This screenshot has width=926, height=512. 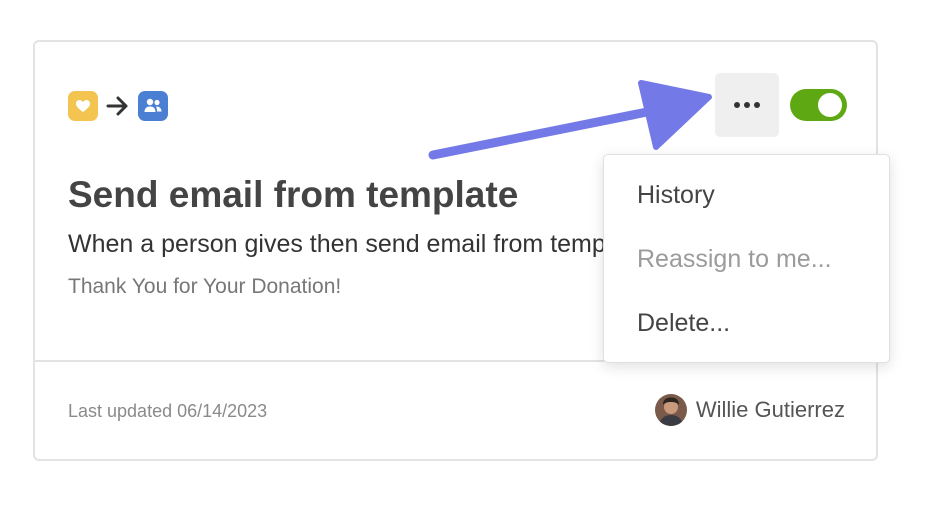 I want to click on pointer-arrow-icon, so click(x=570, y=120).